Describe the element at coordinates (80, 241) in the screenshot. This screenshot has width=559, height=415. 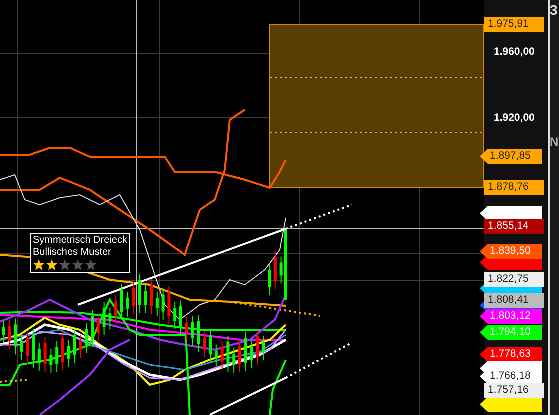
I see `pattern-name: Symmetrisch Dreieck` at that location.